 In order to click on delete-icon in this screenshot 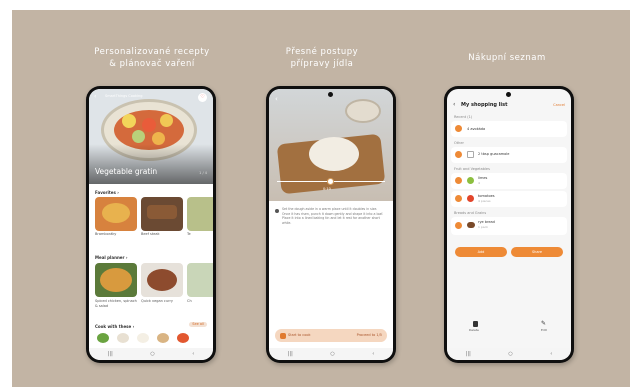, I will do `click(475, 324)`.